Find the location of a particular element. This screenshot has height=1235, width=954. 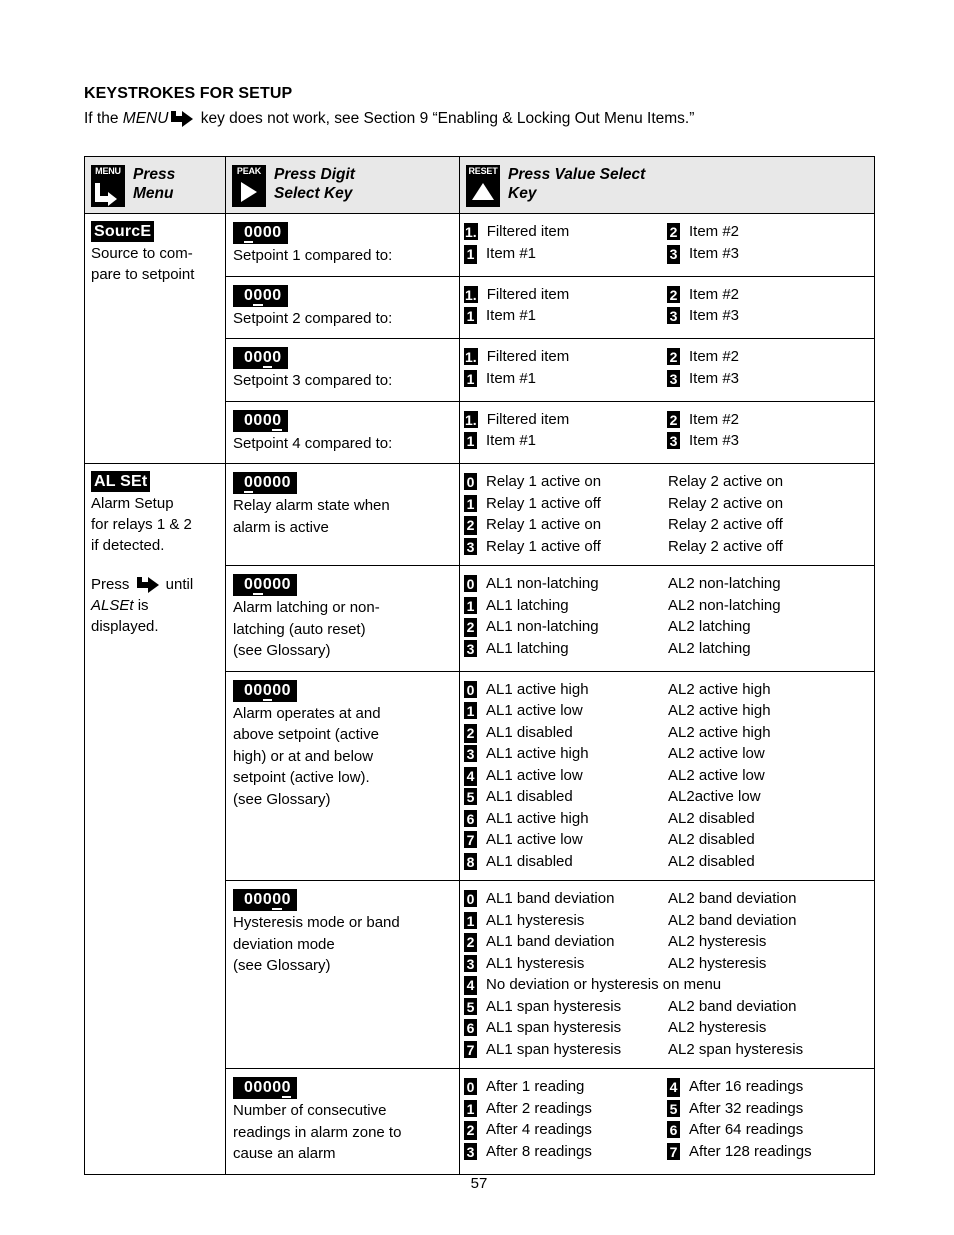

value-option: 1 AL1 latching AL2 non-latching is located at coordinates (667, 606).